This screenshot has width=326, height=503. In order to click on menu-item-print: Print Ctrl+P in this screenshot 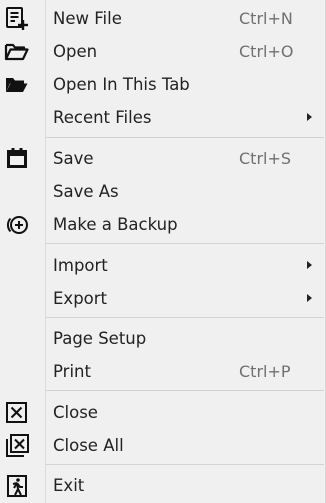, I will do `click(162, 371)`.